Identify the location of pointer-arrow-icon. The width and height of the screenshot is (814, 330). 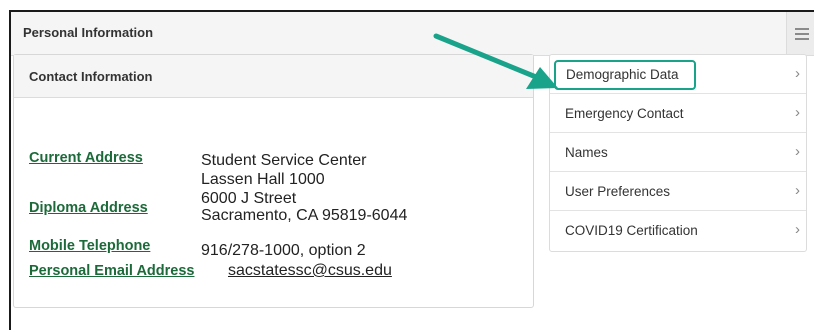
(495, 61).